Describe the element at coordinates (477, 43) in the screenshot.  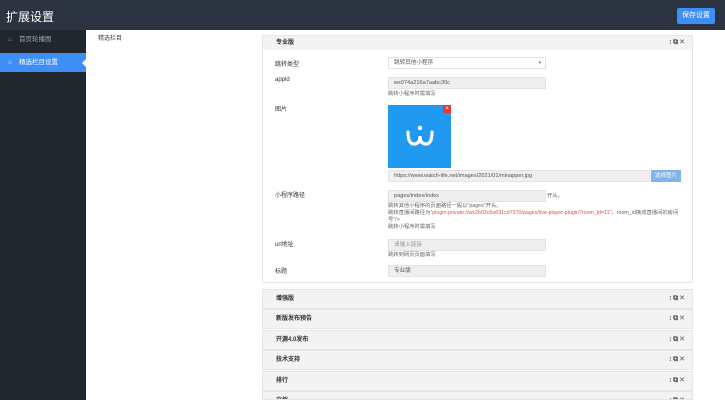
I see `panel-header: 专业版 ↕⧉✕` at that location.